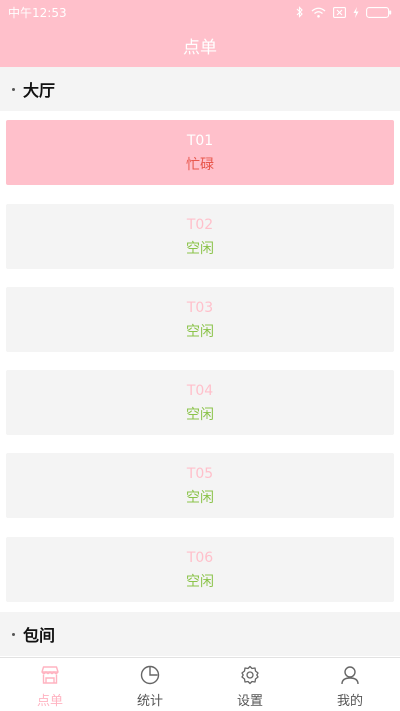 Image resolution: width=400 pixels, height=711 pixels. Describe the element at coordinates (200, 390) in the screenshot. I see `table-name: T04` at that location.